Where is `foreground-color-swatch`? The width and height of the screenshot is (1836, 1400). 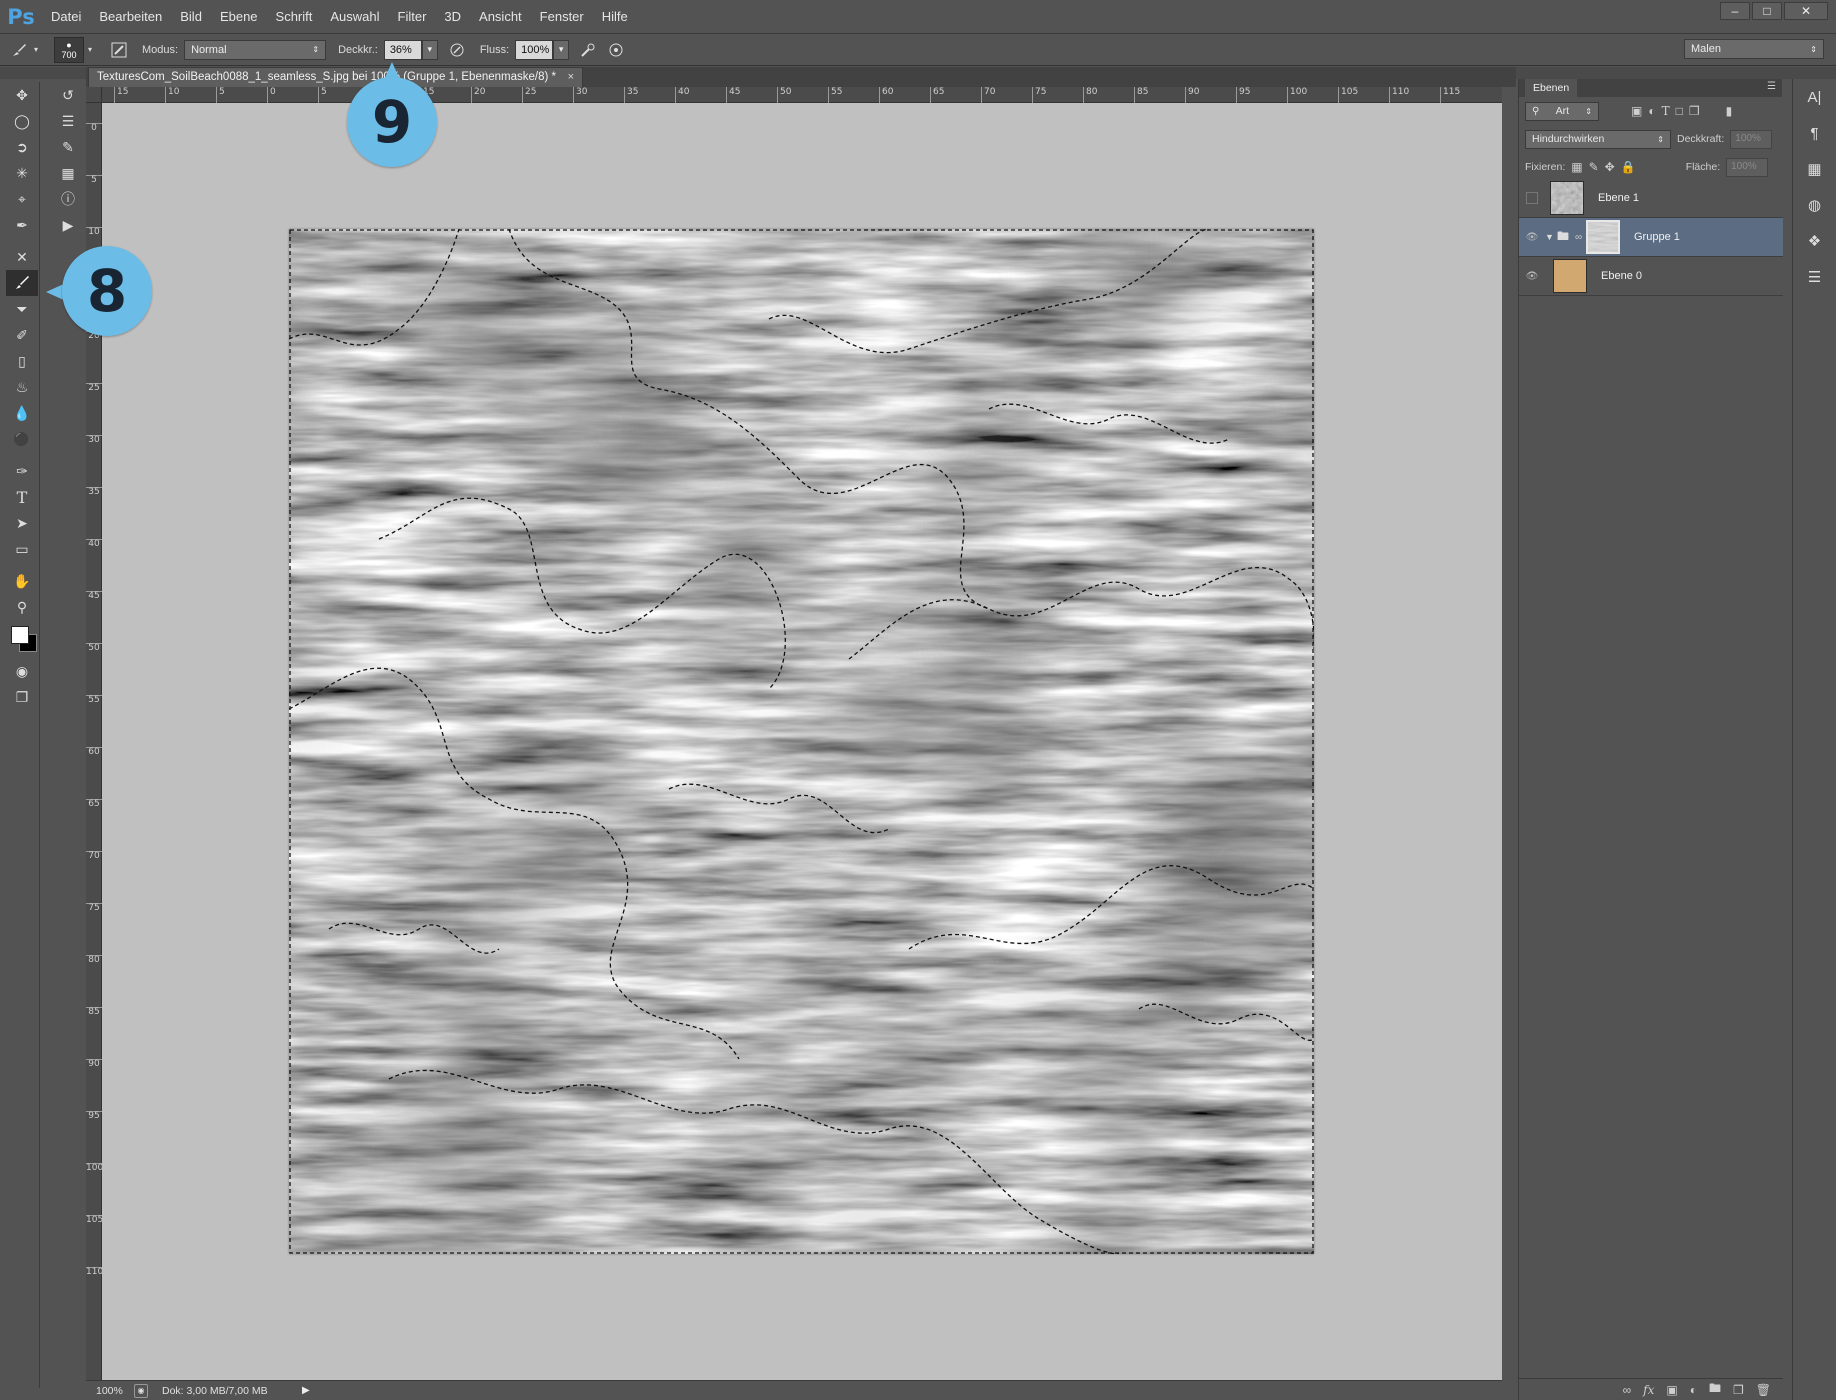
foreground-color-swatch is located at coordinates (20, 635).